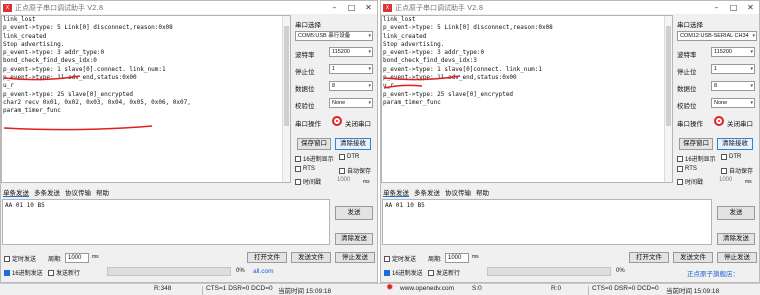  I want to click on status-received-count: R:348, so click(163, 288).